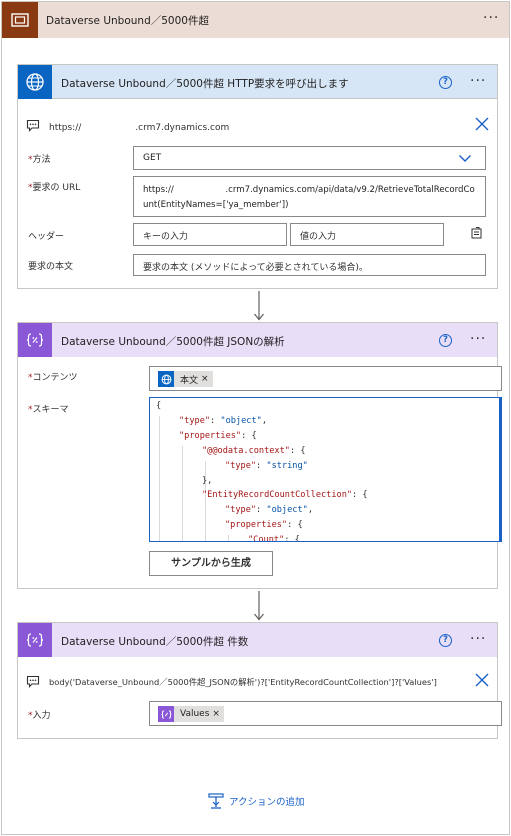 The height and width of the screenshot is (836, 511). I want to click on content-input: 本文 ×, so click(325, 378).